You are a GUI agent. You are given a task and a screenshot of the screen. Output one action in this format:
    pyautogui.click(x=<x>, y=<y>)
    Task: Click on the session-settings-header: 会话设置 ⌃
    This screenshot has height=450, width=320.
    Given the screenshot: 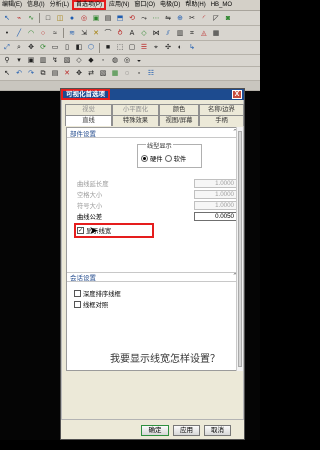 What is the action you would take?
    pyautogui.click(x=154, y=277)
    